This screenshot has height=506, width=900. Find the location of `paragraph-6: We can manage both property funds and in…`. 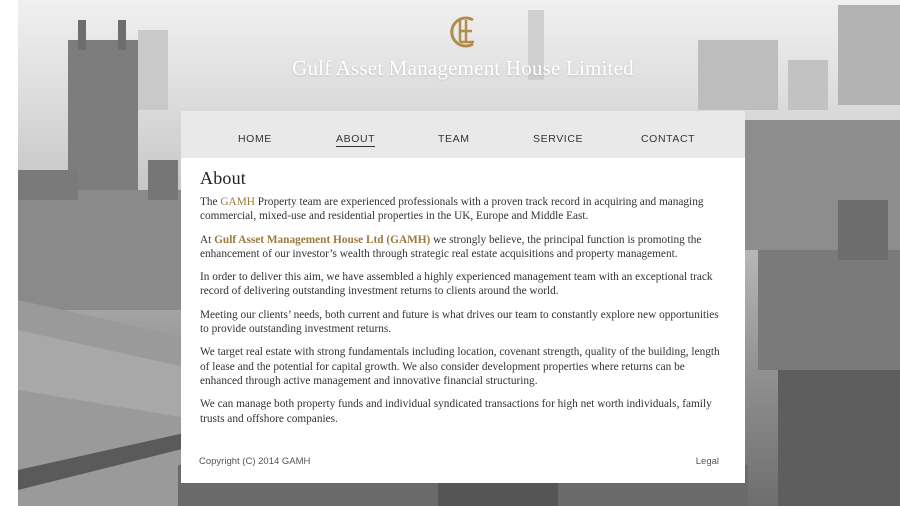

paragraph-6: We can manage both property funds and in… is located at coordinates (456, 411).